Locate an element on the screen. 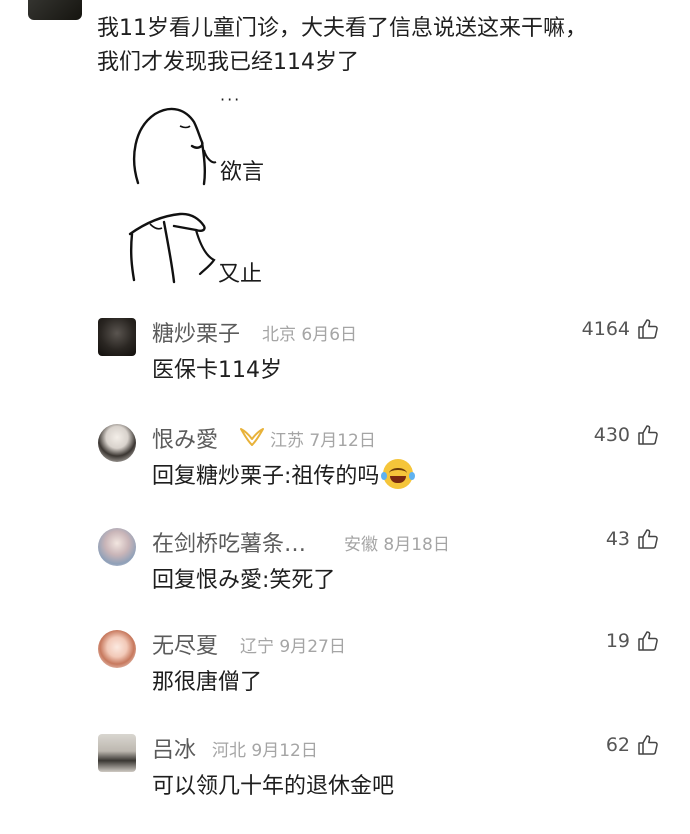 This screenshot has height=834, width=690. sticker-yuyan: ··· 欲言 is located at coordinates (205, 139).